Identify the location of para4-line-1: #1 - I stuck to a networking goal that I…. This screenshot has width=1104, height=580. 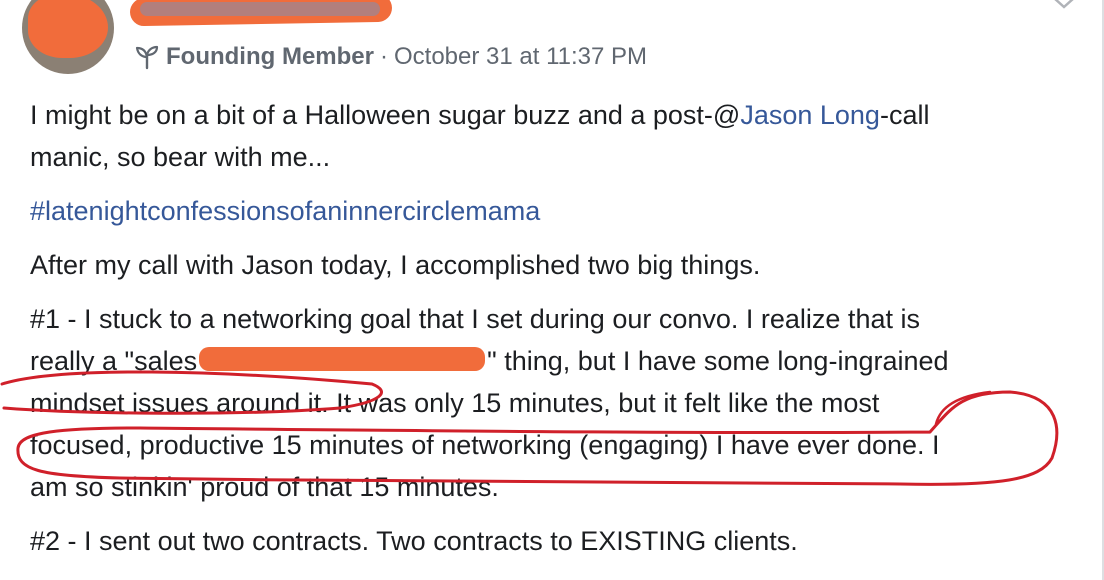
(475, 319).